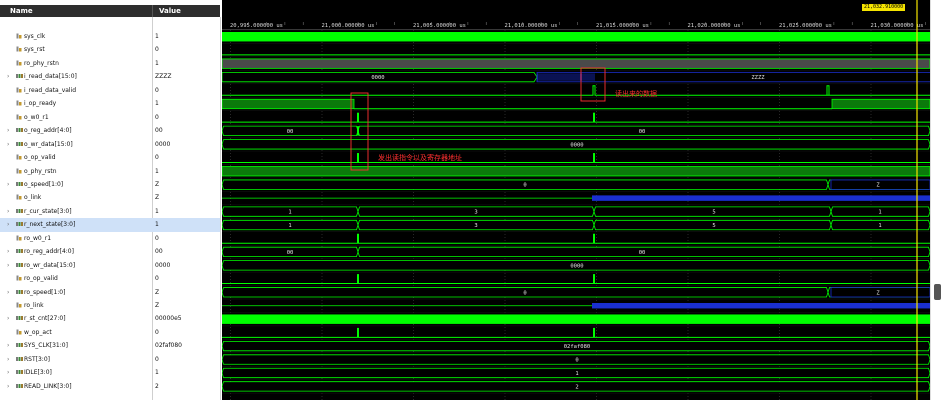  Describe the element at coordinates (48, 144) in the screenshot. I see `signal-name: o_wr_data[15:0]` at that location.